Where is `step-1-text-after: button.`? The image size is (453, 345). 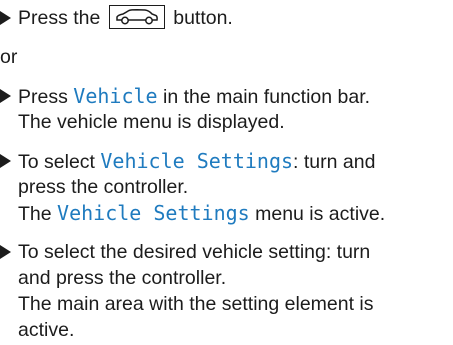
step-1-text-after: button. is located at coordinates (203, 18).